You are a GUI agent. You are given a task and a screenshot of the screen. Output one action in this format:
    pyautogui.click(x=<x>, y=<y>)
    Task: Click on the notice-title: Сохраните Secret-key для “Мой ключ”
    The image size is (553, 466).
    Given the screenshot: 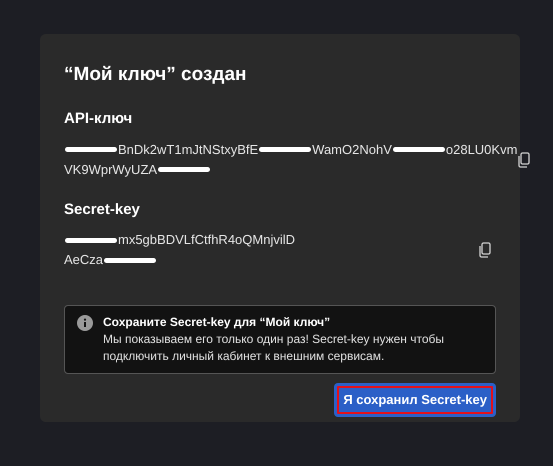 What is the action you would take?
    pyautogui.click(x=217, y=322)
    